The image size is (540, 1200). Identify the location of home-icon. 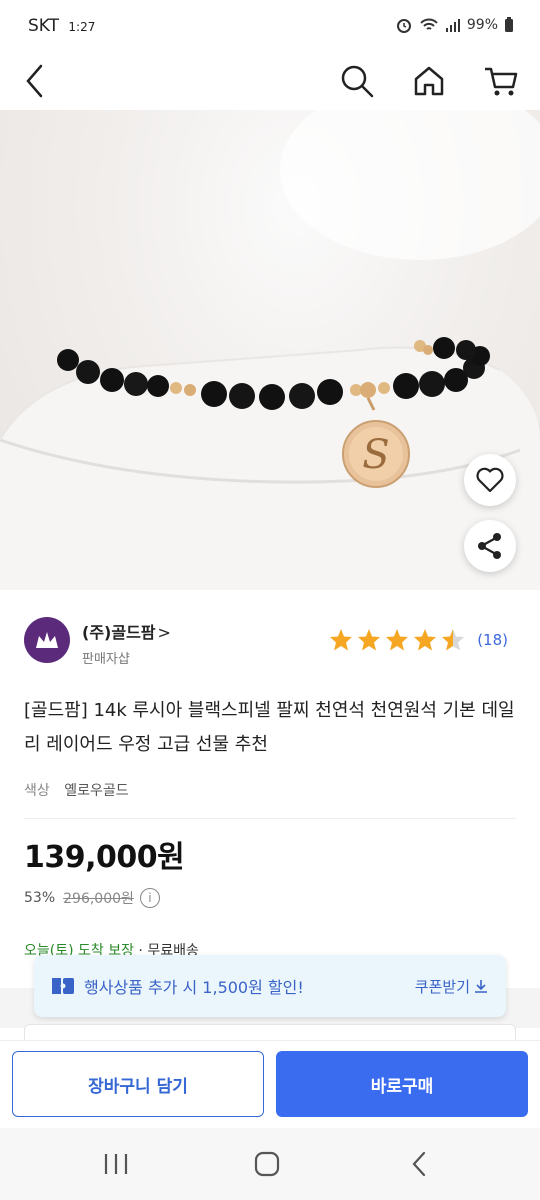
(429, 81).